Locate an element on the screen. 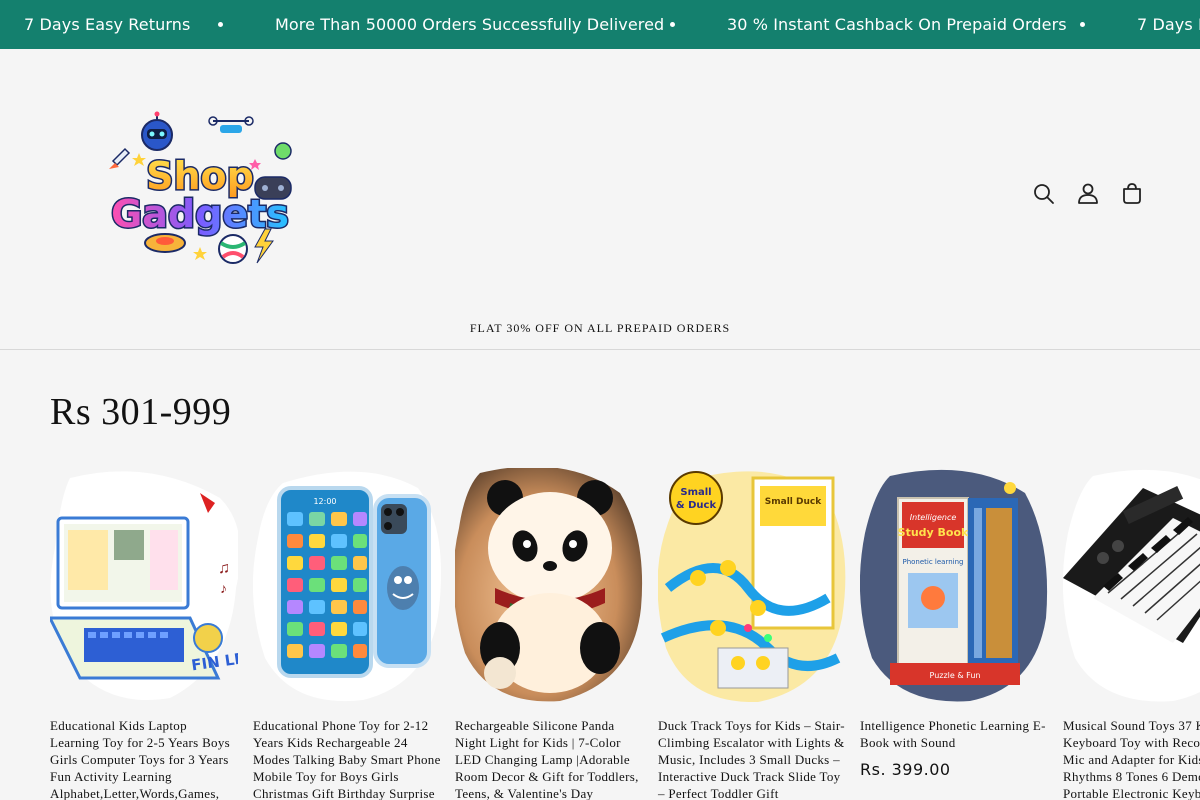 The height and width of the screenshot is (800, 1200). product-image-duck-track: Small Duck Small & Duck is located at coordinates (752, 586).